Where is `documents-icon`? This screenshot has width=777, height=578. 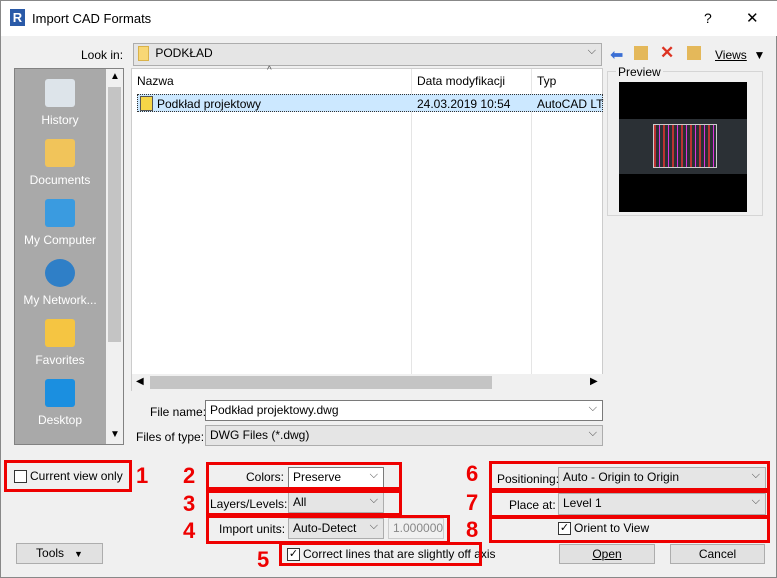
documents-icon is located at coordinates (60, 153).